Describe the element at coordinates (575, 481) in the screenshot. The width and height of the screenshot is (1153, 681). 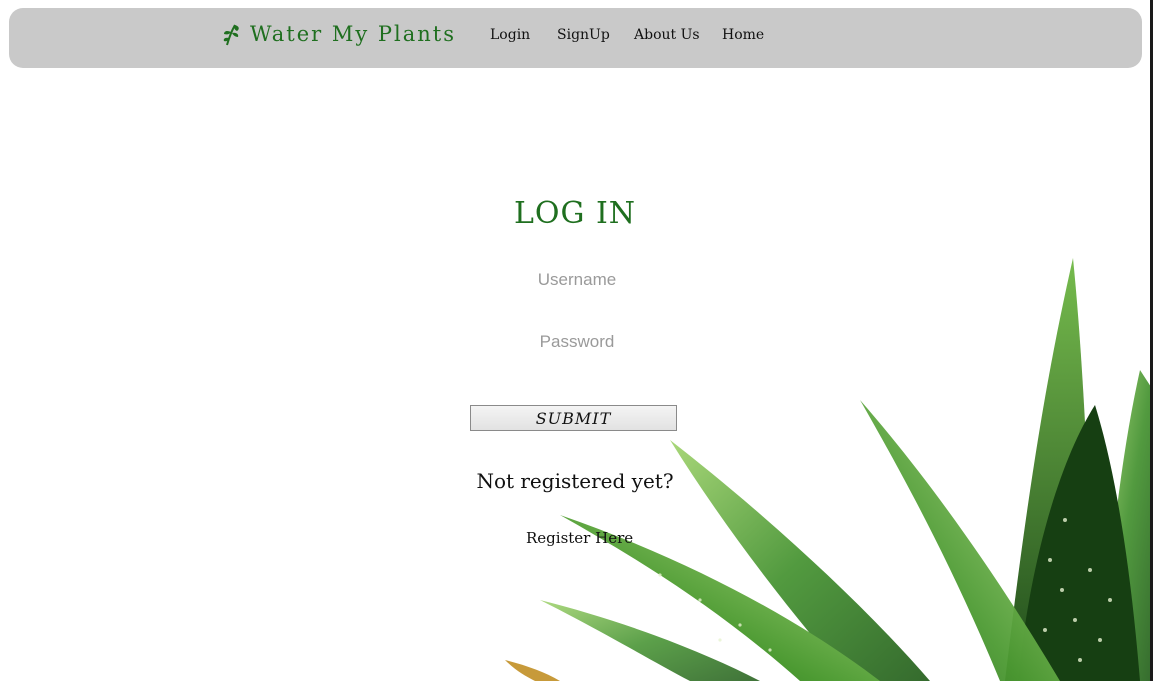
I see `not-registered-text: Not registered yet?` at that location.